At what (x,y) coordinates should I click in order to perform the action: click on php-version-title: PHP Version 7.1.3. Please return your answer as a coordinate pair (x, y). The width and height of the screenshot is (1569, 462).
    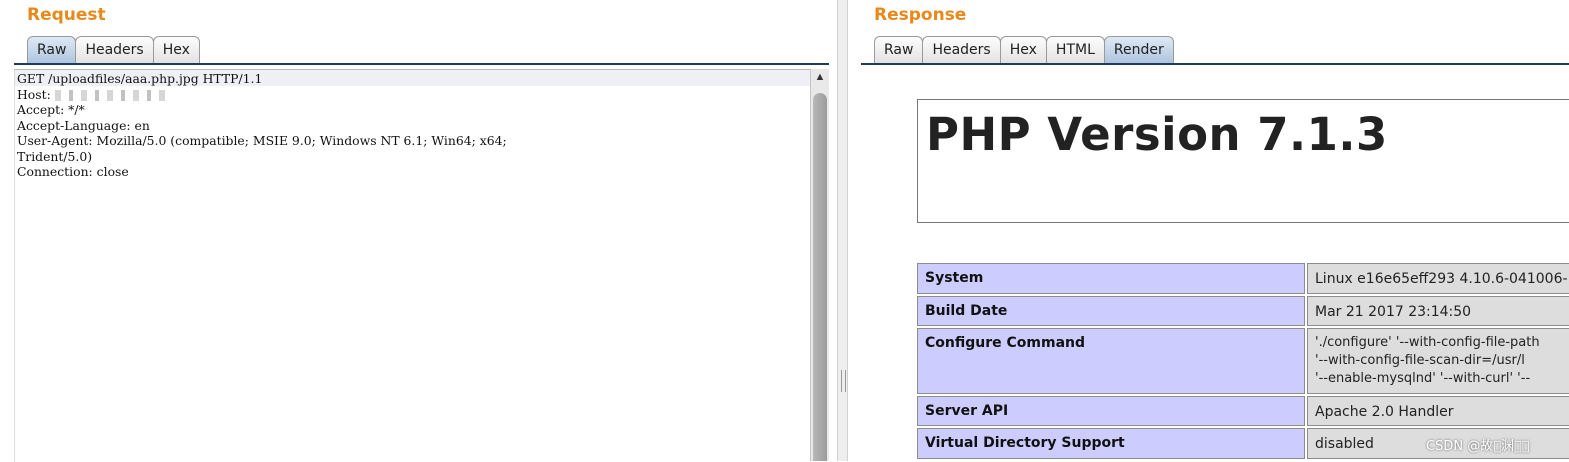
    Looking at the image, I should click on (1157, 134).